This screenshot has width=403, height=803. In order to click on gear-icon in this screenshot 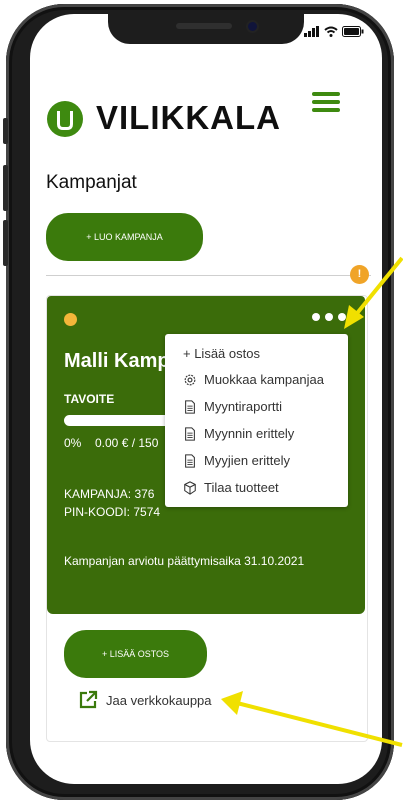, I will do `click(190, 379)`.